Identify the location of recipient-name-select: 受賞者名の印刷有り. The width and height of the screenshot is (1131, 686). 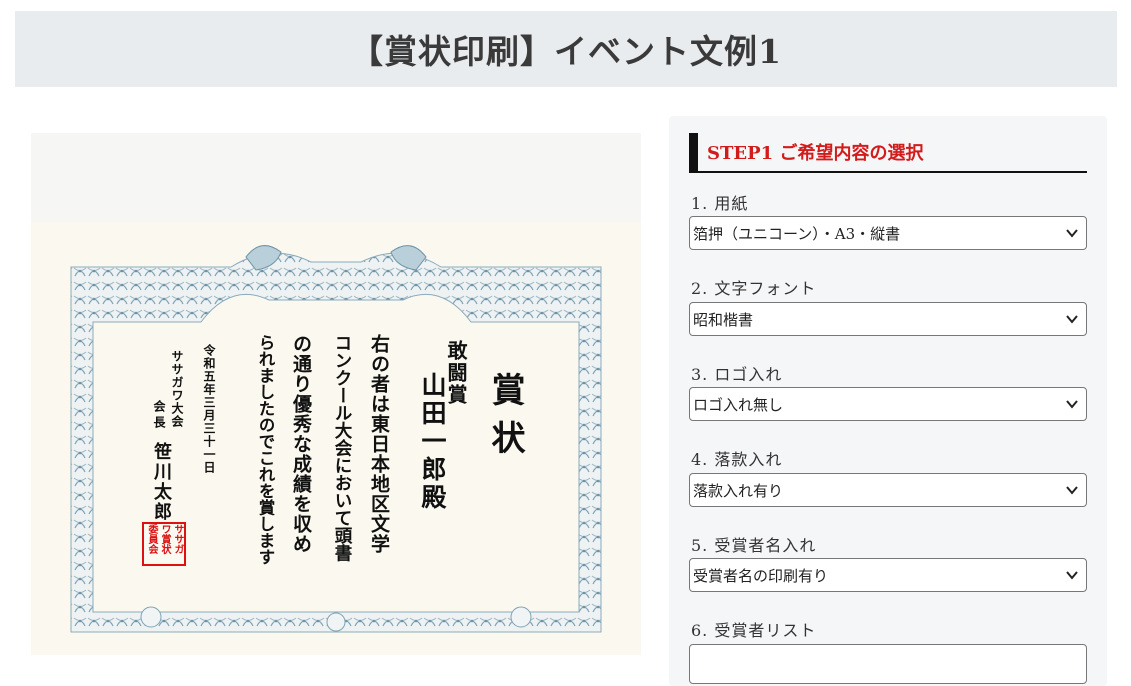
(888, 575).